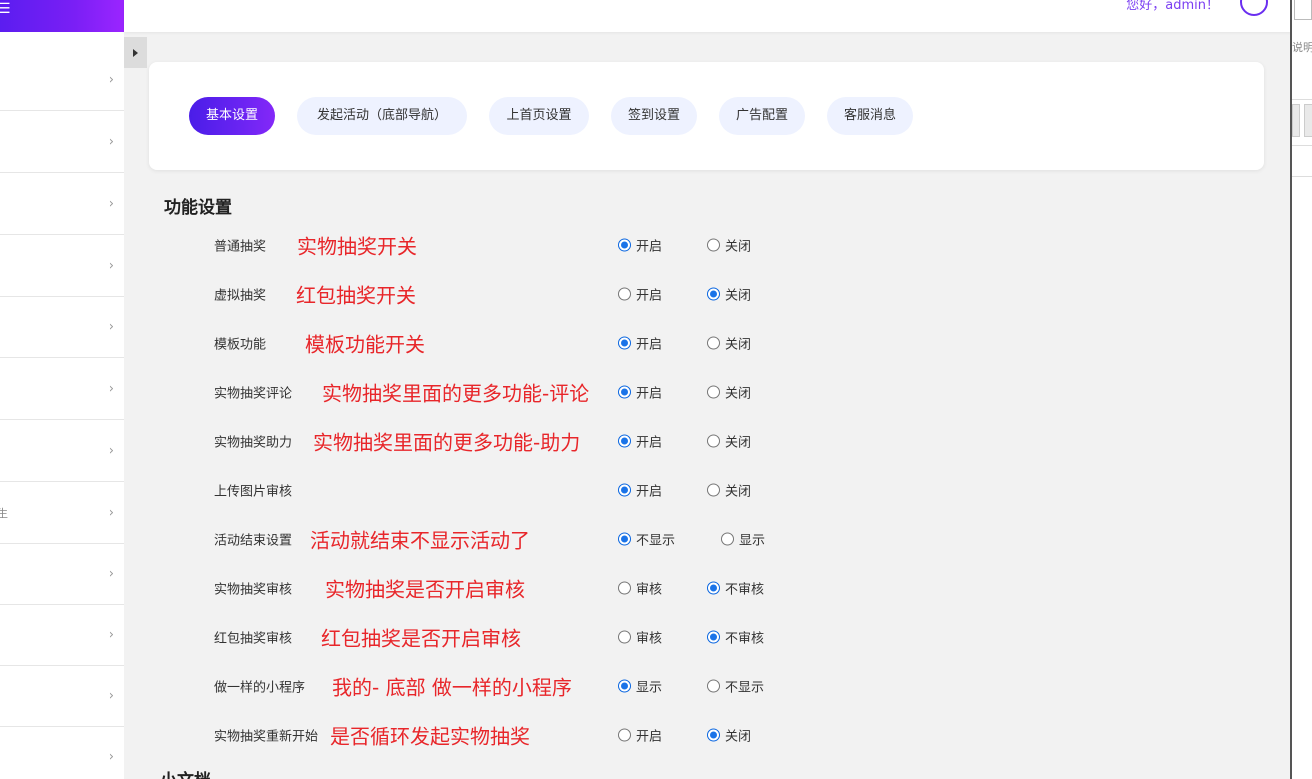 This screenshot has width=1312, height=779. Describe the element at coordinates (1302, 176) in the screenshot. I see `divider` at that location.